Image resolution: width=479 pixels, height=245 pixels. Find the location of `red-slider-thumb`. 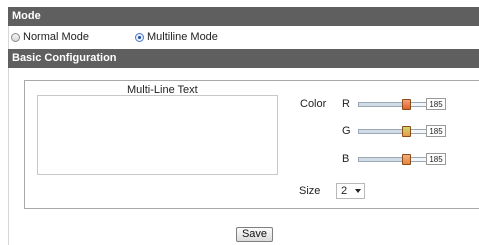

red-slider-thumb is located at coordinates (407, 104).